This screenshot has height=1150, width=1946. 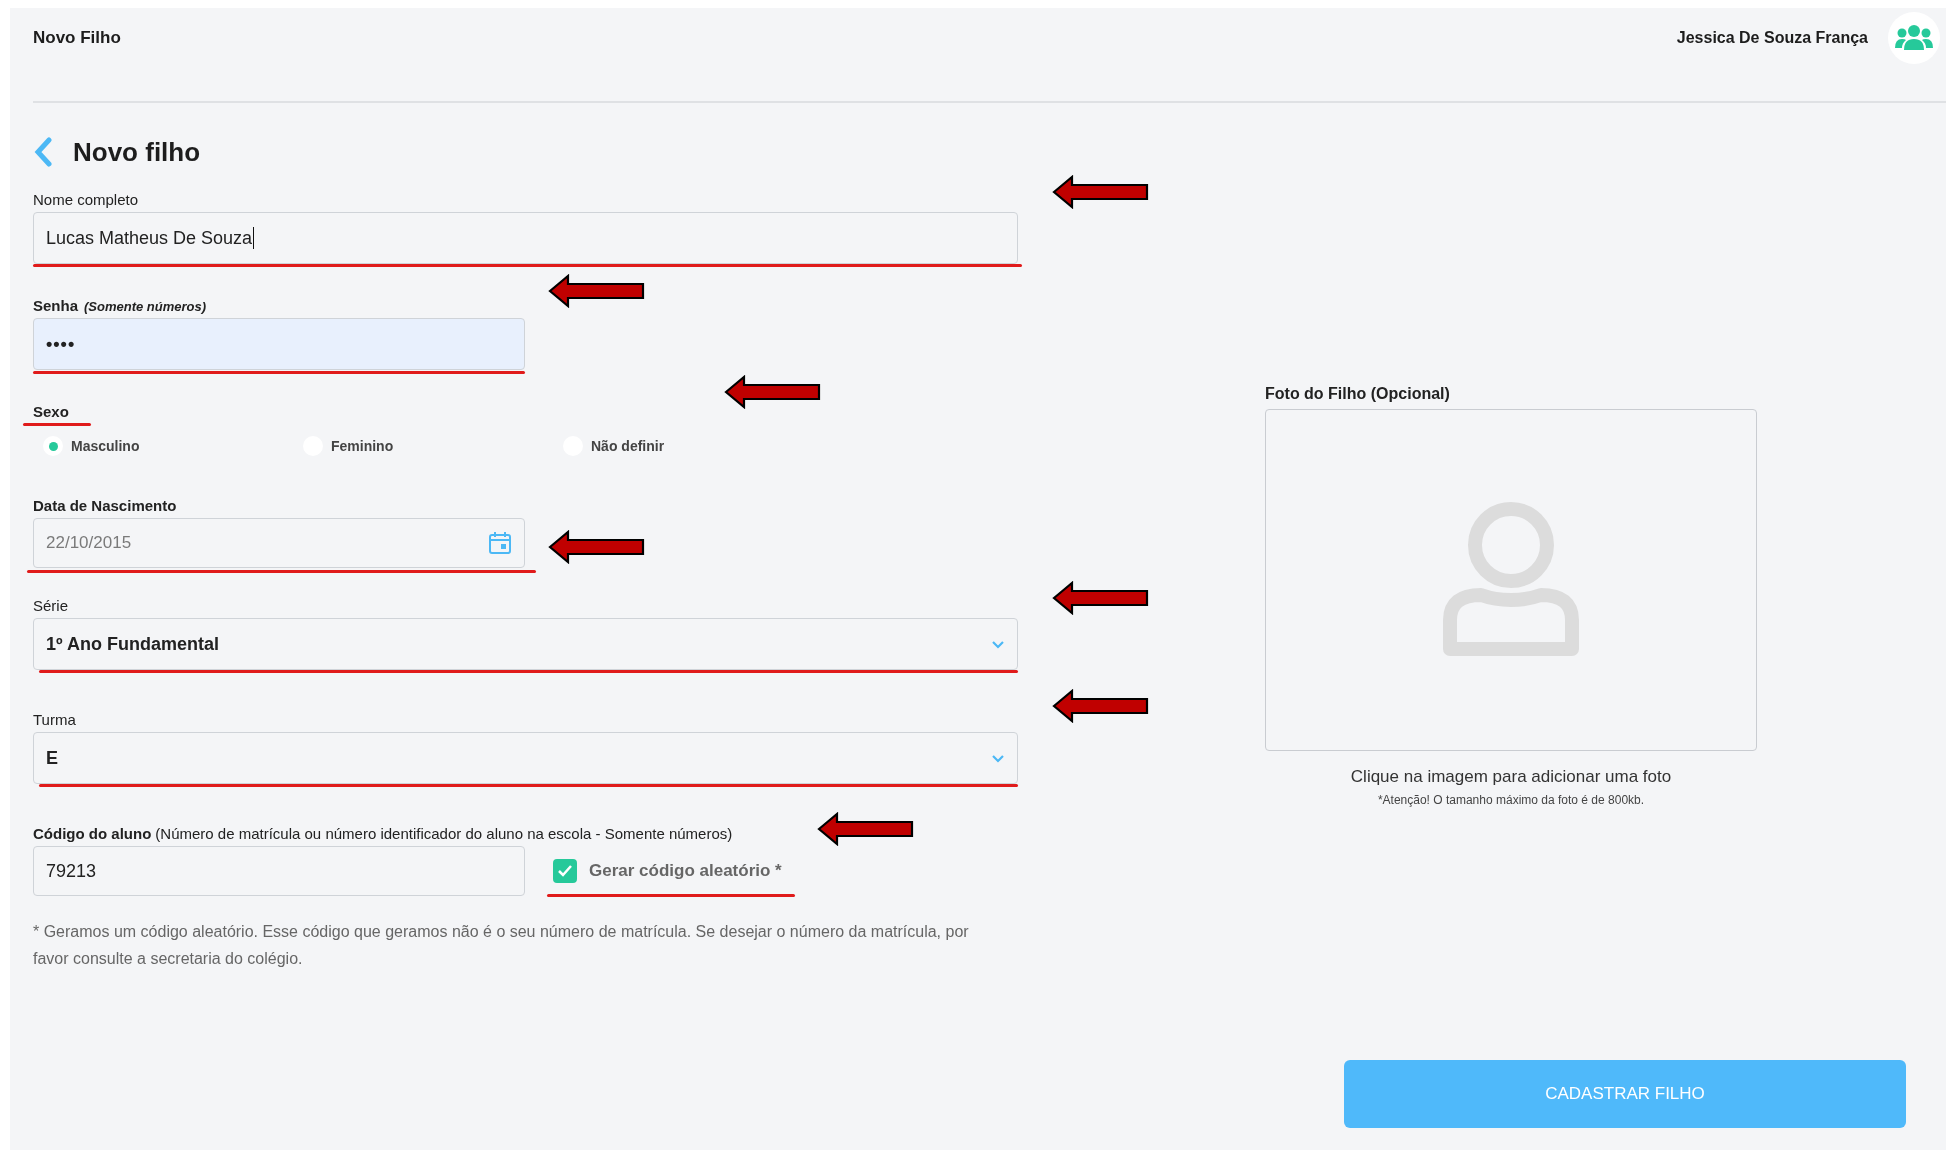 I want to click on footnote-text: * Geramos um código aleatório. Esse código que geramos não é o seu número de matrícula. Se desejar o número da matrícula, por favor consulte a secretaria do colégio., so click(x=501, y=945).